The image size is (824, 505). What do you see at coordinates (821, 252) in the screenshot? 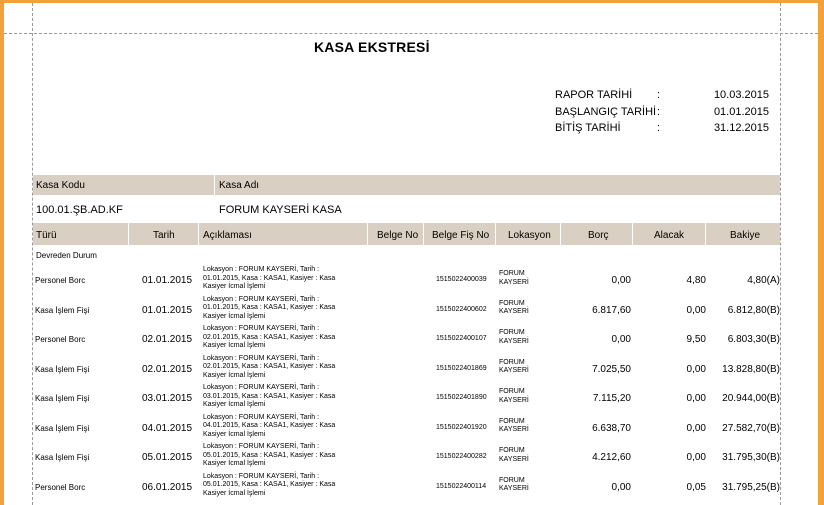
I see `window-border-right` at bounding box center [821, 252].